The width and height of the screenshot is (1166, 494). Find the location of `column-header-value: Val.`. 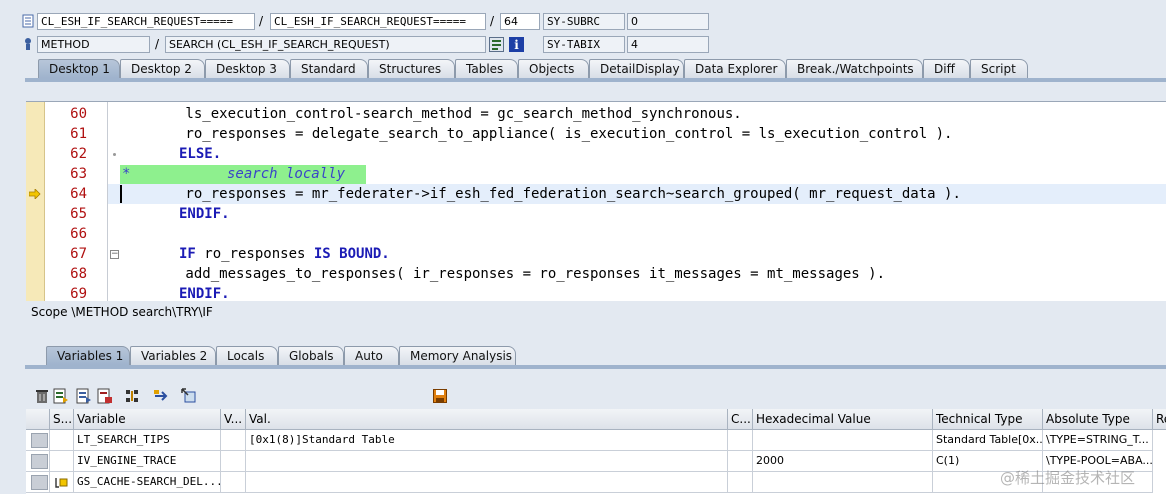

column-header-value: Val. is located at coordinates (487, 419).